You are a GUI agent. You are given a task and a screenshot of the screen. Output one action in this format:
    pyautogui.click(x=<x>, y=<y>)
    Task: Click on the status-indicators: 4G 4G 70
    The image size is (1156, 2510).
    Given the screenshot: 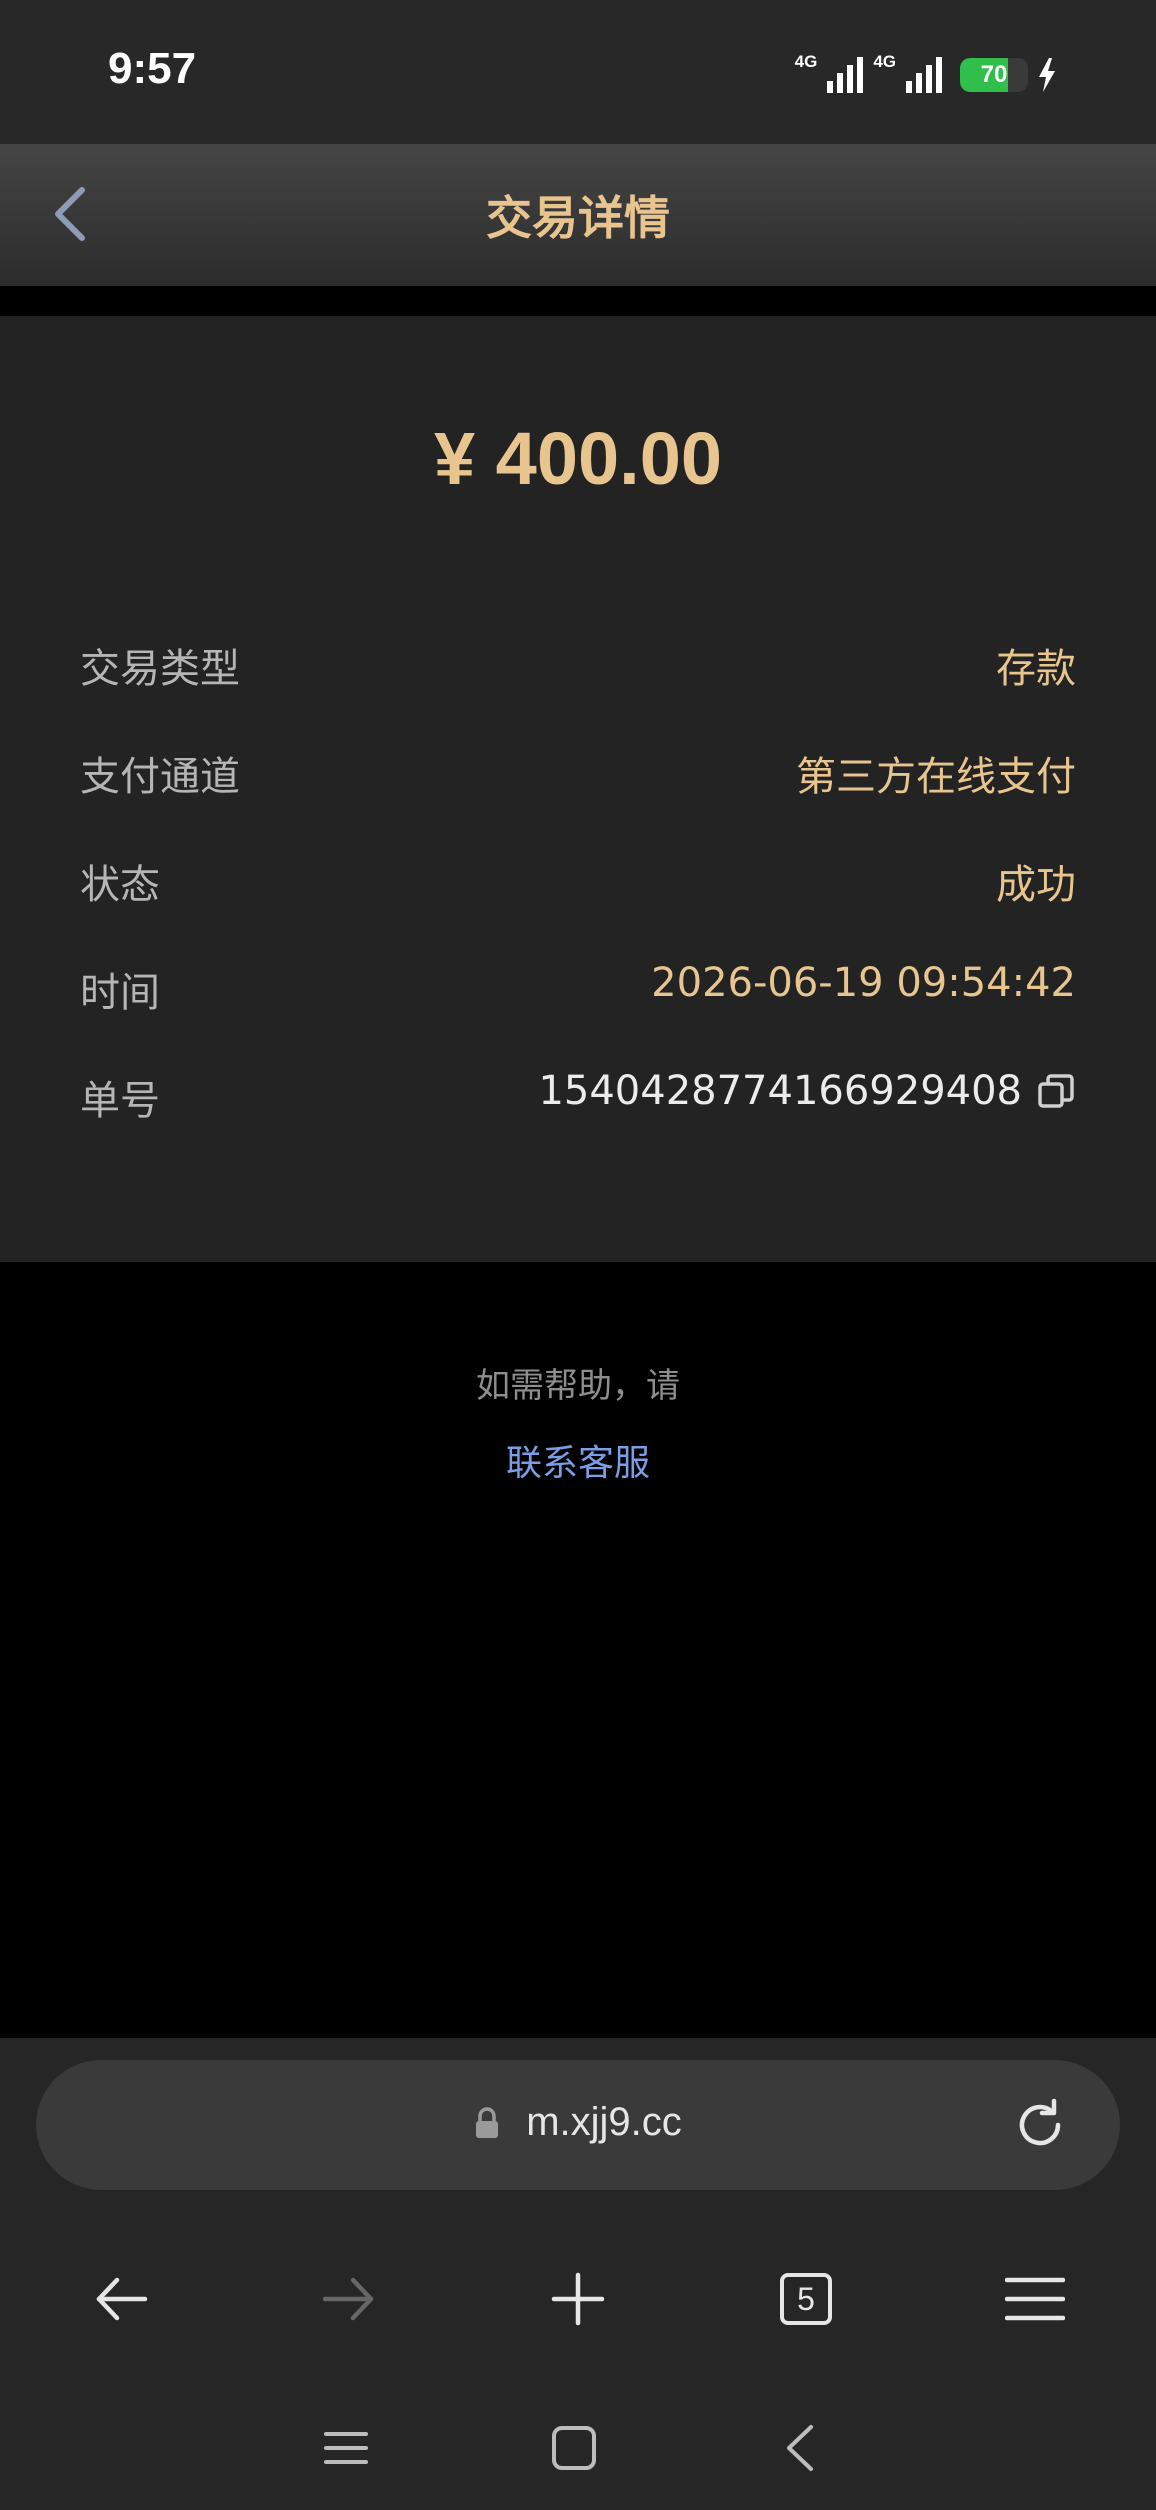 What is the action you would take?
    pyautogui.click(x=925, y=75)
    